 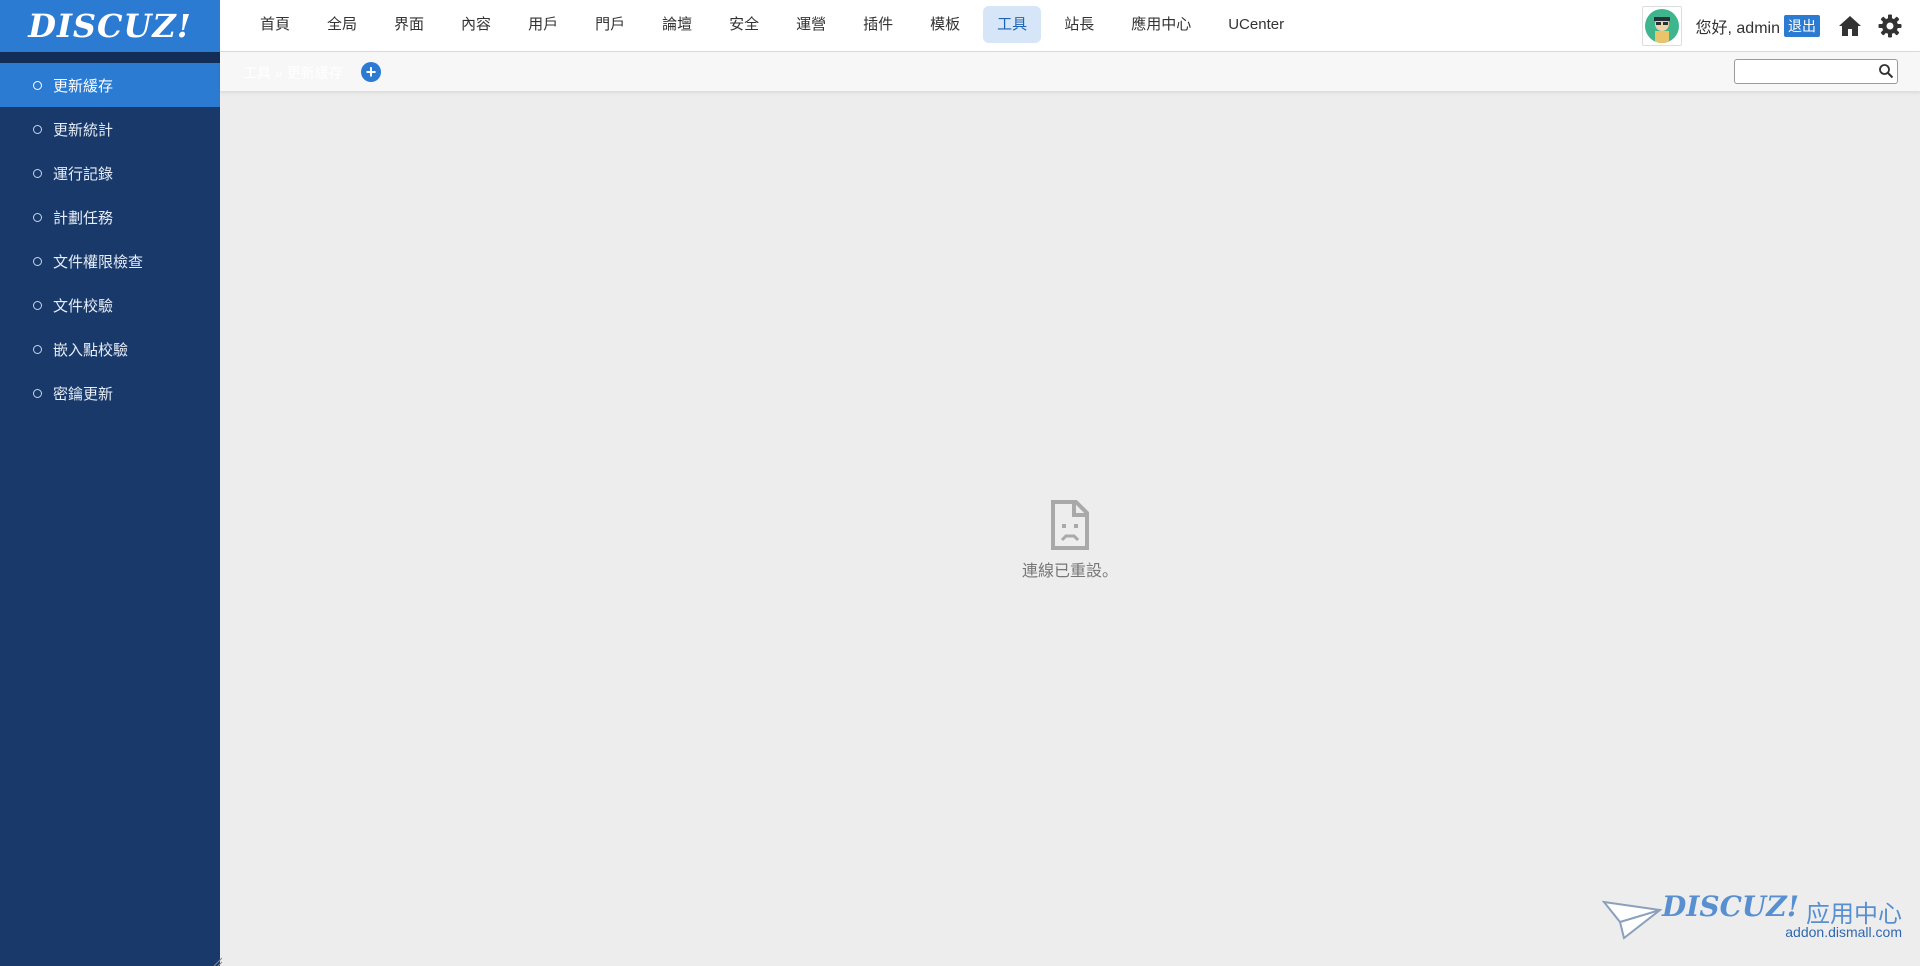 What do you see at coordinates (1069, 571) in the screenshot?
I see `error-message: 連線已重設。` at bounding box center [1069, 571].